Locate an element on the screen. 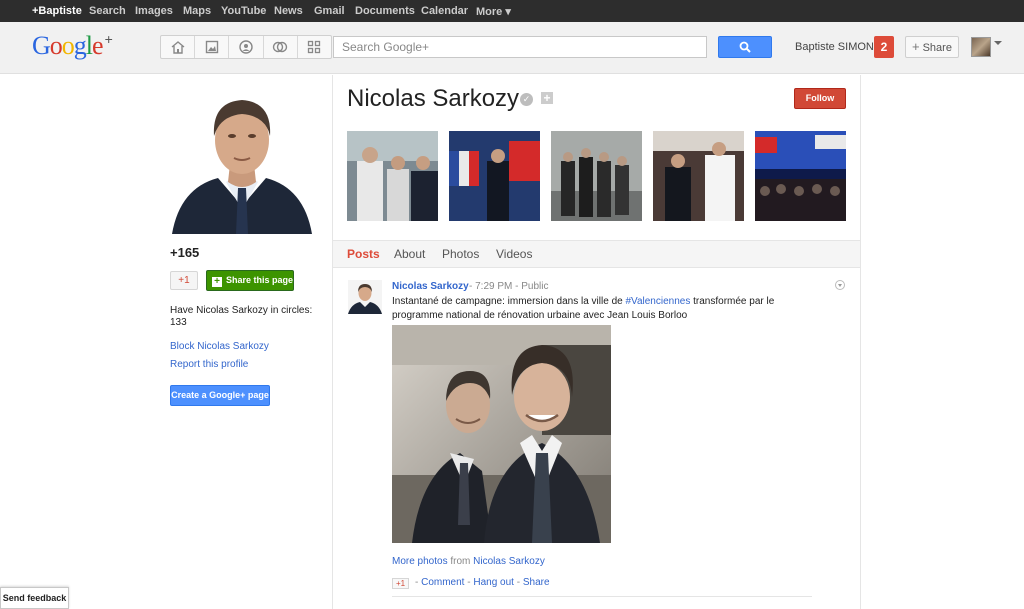  profile-tabs: Posts About Photos Videos is located at coordinates (596, 254).